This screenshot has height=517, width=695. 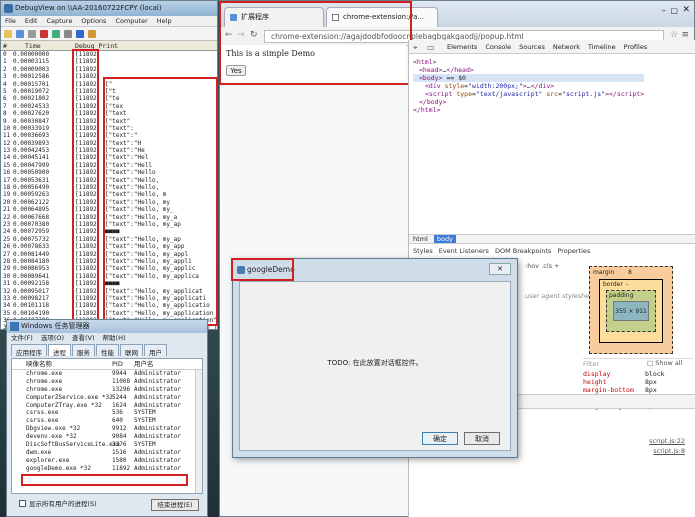 I want to click on log-row: 11 0.00036693 [11892] ["text":", so click(x=109, y=135).